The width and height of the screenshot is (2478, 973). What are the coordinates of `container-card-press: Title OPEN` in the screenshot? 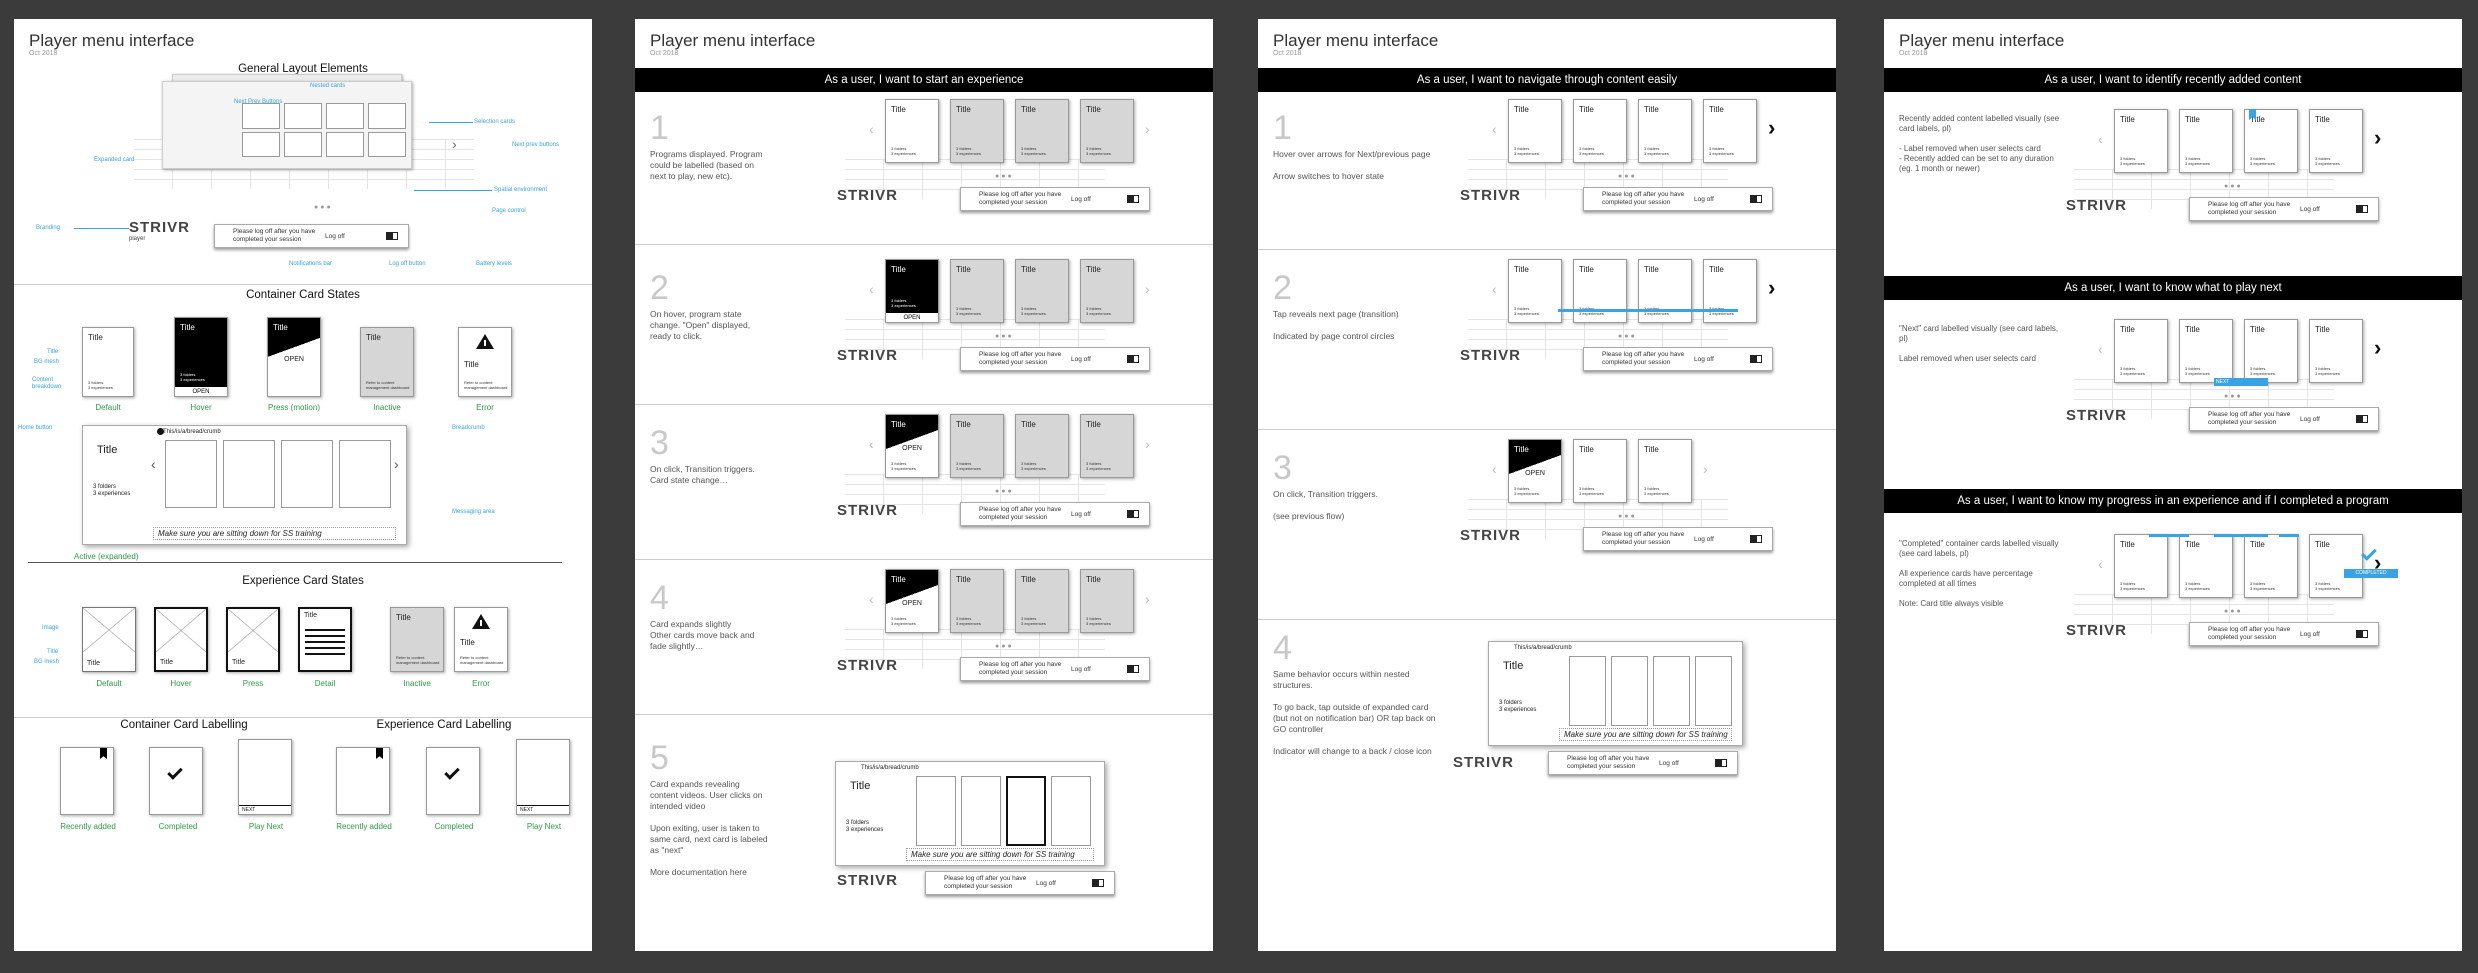 It's located at (294, 357).